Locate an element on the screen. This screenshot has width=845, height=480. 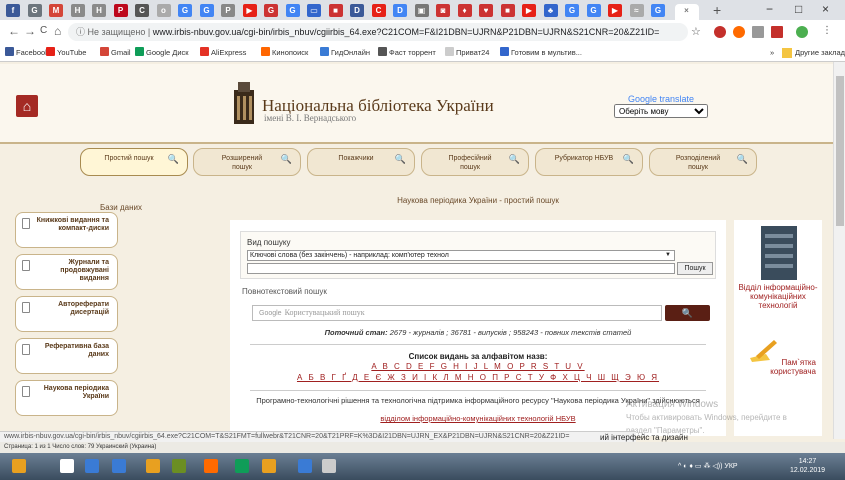
security-indicator: ⓘ Не защищено is located at coordinates (110, 32).